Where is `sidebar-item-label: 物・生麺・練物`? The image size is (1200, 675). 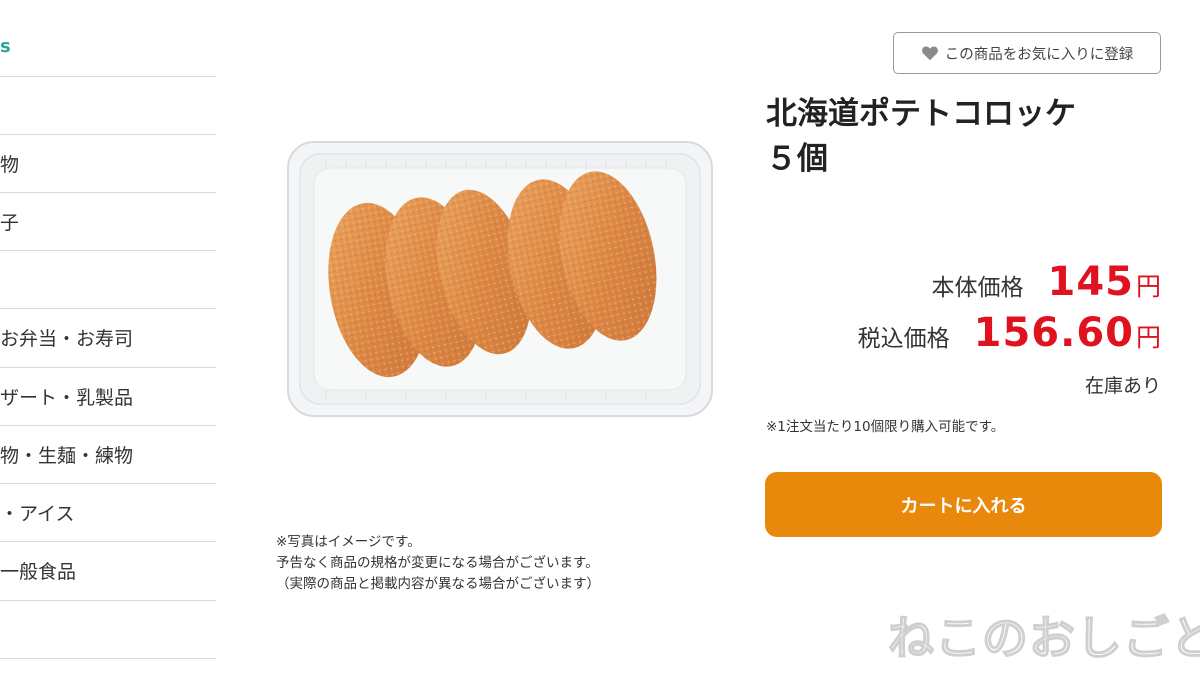
sidebar-item-label: 物・生麺・練物 is located at coordinates (67, 456).